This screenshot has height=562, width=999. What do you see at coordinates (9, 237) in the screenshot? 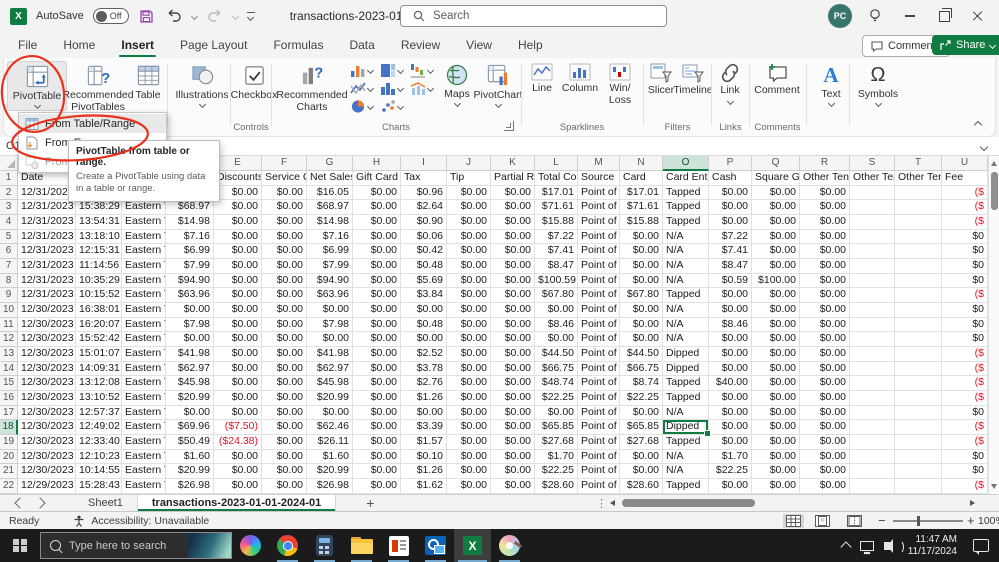
I see `row-header-5: 5` at bounding box center [9, 237].